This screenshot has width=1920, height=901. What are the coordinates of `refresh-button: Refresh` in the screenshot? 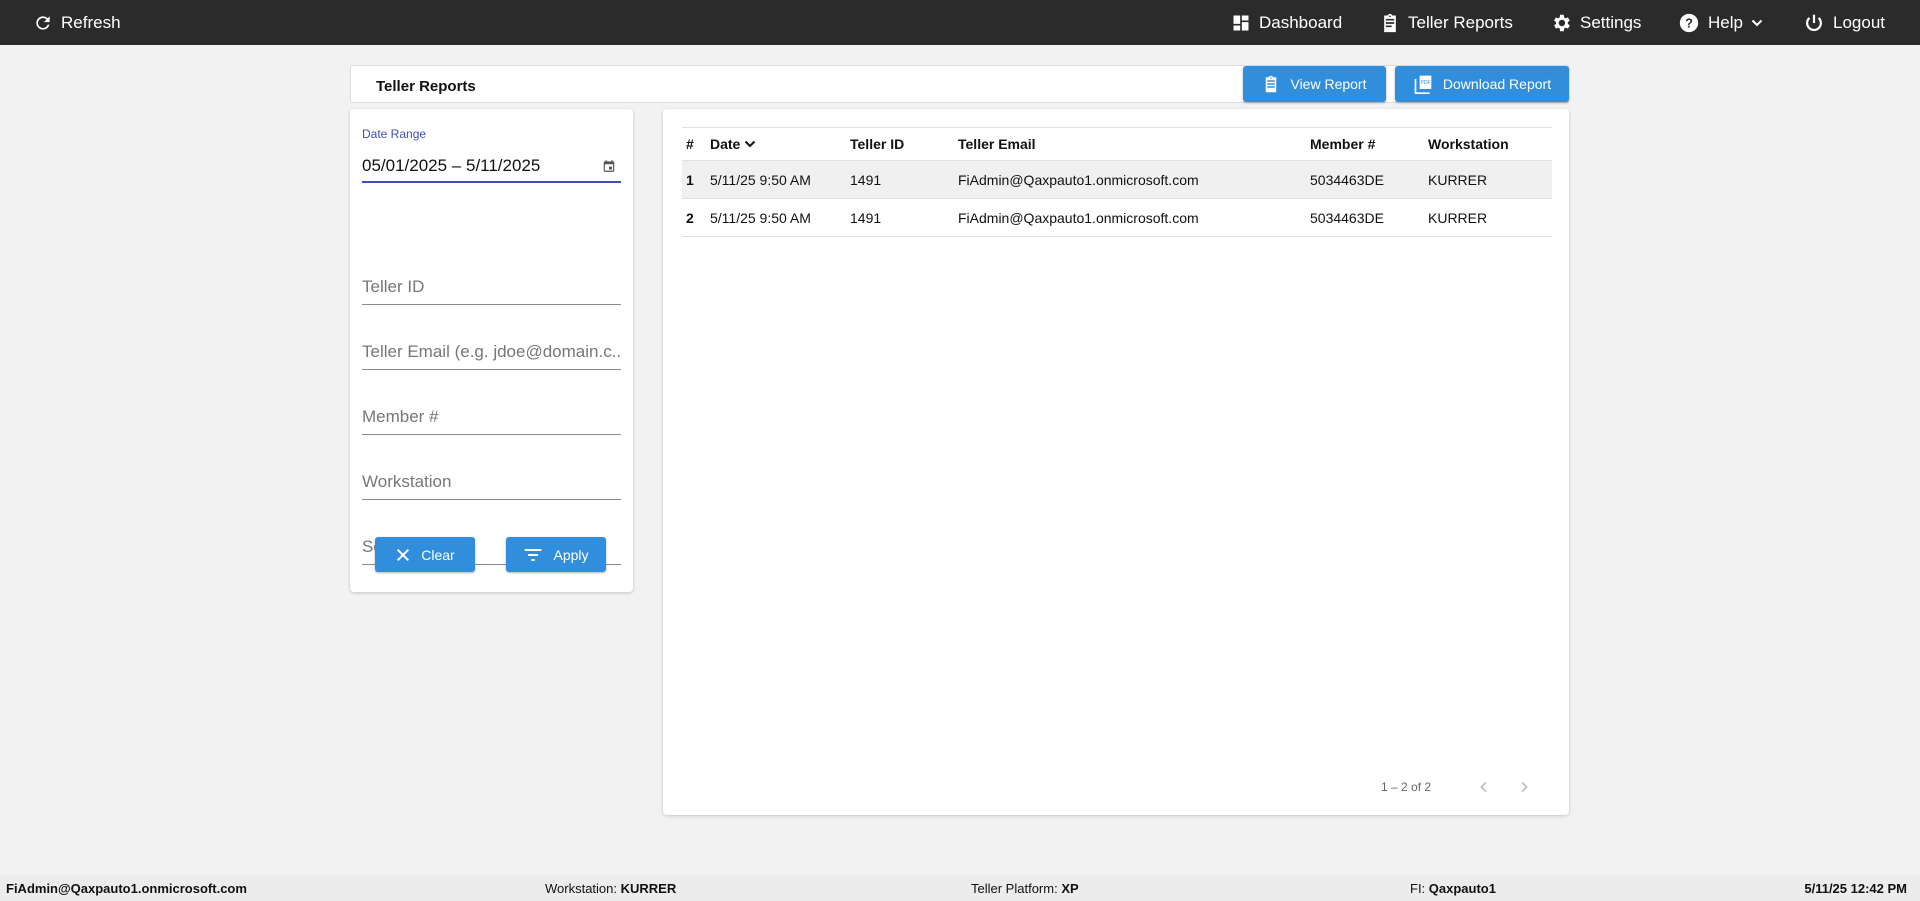 It's located at (77, 22).